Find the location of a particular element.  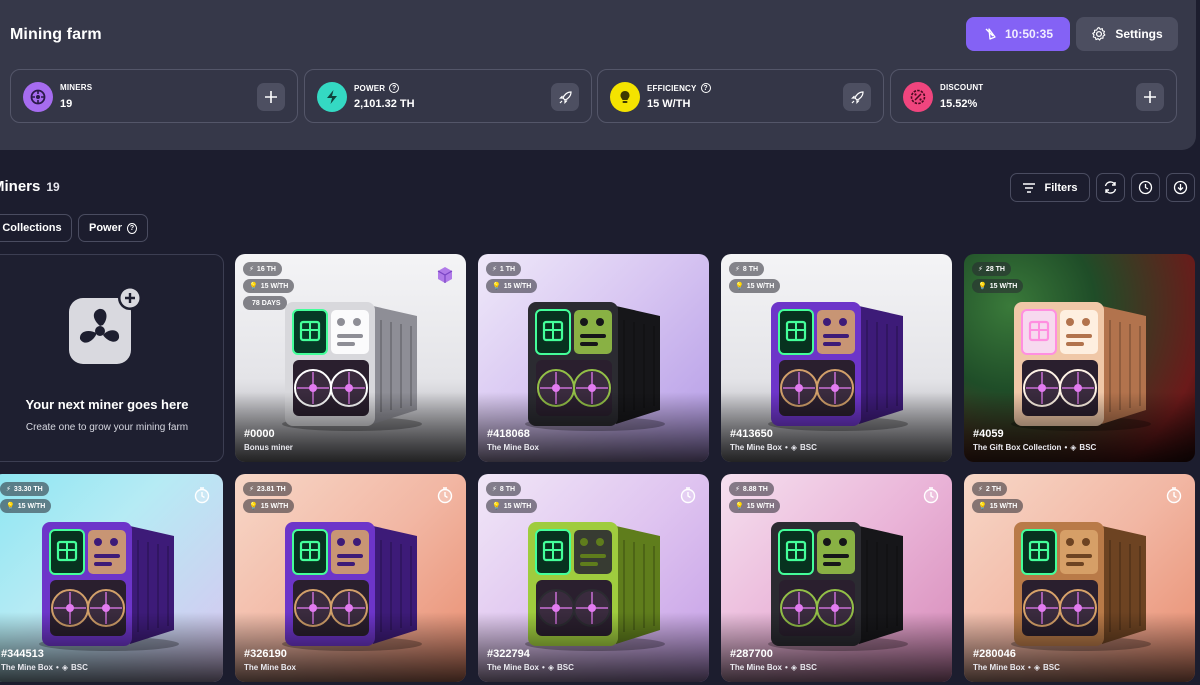

miner-card: ⚡ 1 TH 💡 15 W/TH #418068 The Mine Box is located at coordinates (593, 358).